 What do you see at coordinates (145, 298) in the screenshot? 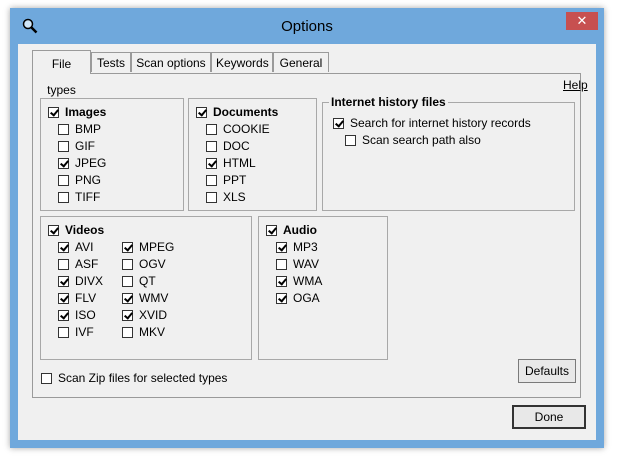
I see `wmv-checkbox: WMV` at bounding box center [145, 298].